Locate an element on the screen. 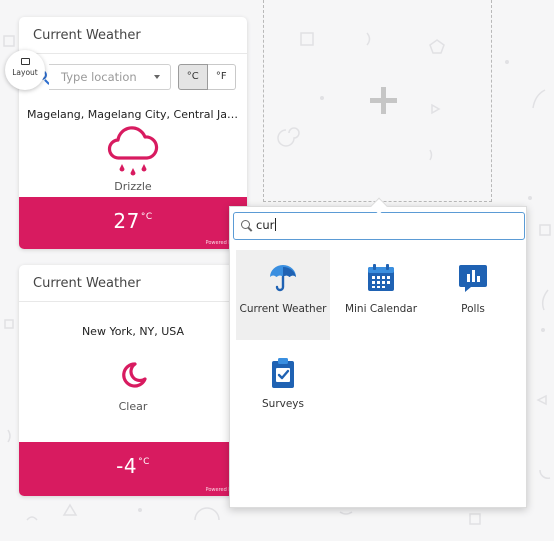 The width and height of the screenshot is (554, 541). temperature-number: 27 is located at coordinates (126, 221).